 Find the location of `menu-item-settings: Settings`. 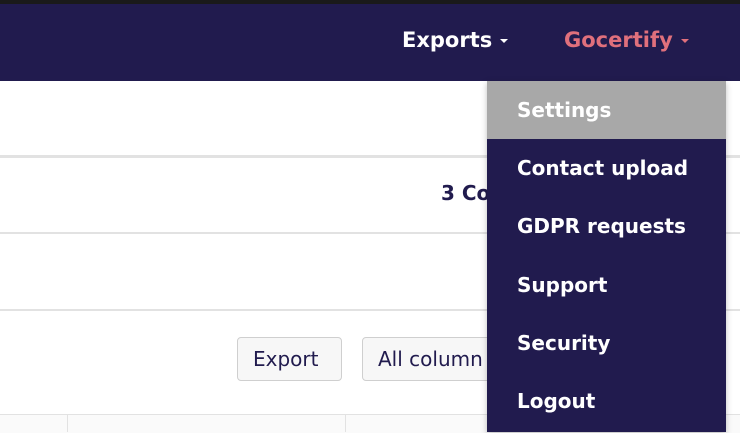

menu-item-settings: Settings is located at coordinates (606, 110).